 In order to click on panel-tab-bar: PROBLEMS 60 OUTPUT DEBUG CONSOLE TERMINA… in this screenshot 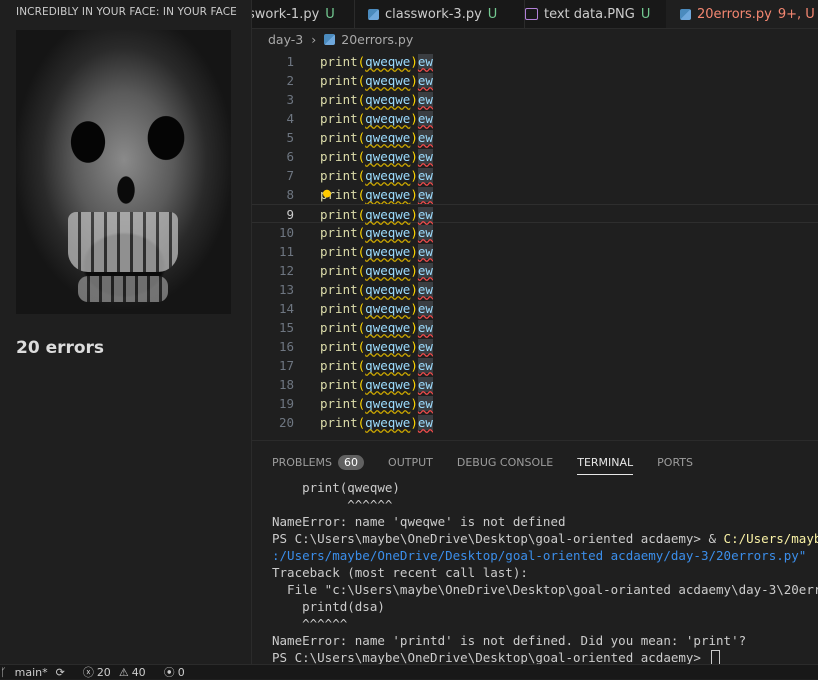, I will do `click(494, 463)`.